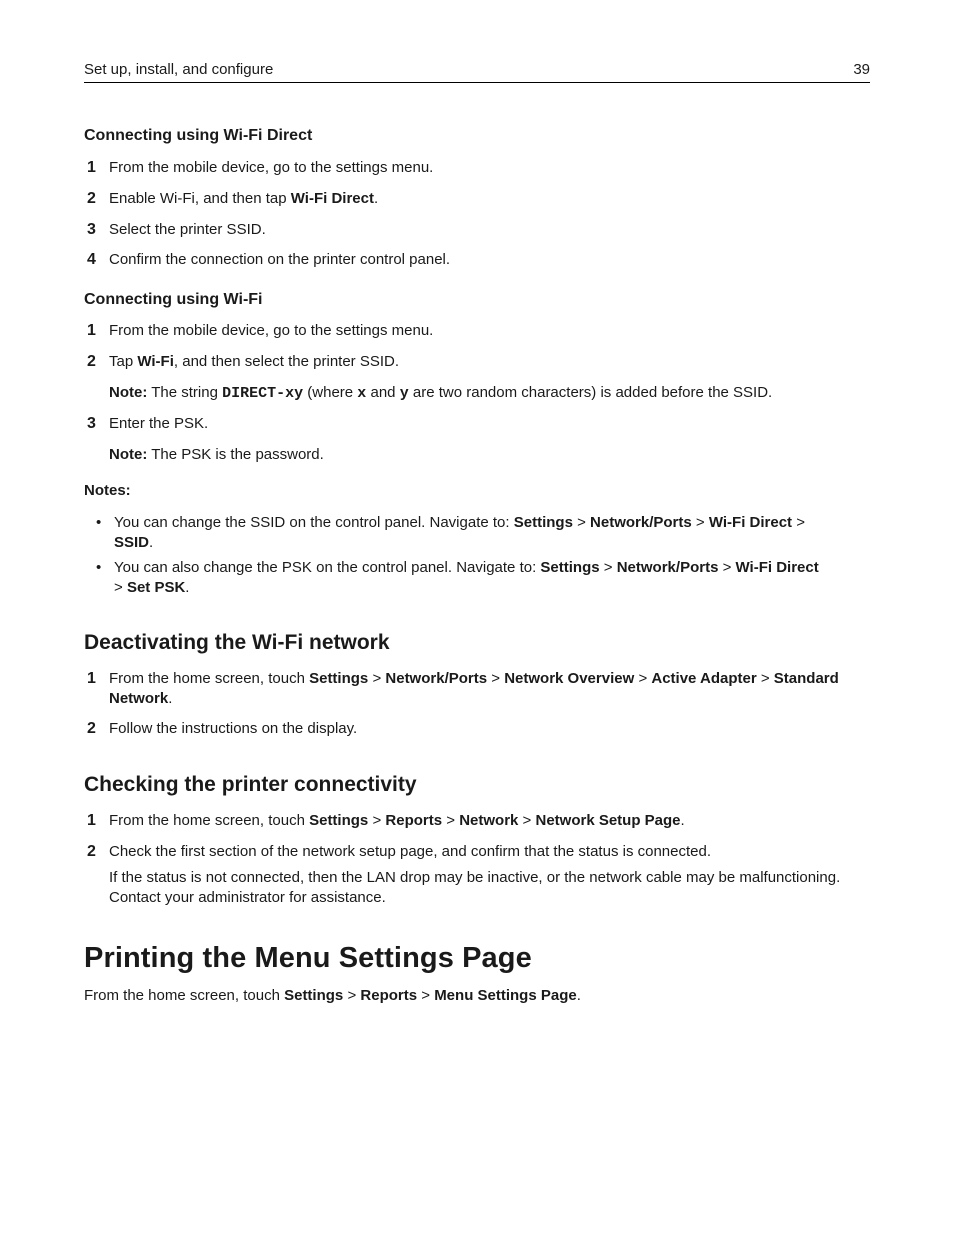  Describe the element at coordinates (263, 393) in the screenshot. I see `code-term: DIRECT-xy` at that location.